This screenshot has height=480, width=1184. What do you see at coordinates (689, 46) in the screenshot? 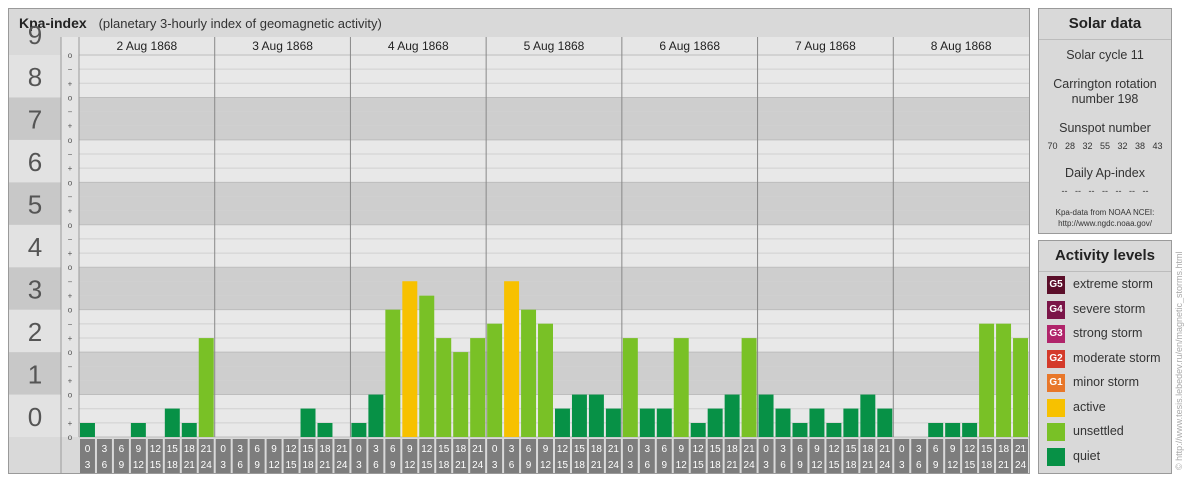
I see `day-label: 6 Aug 1868` at bounding box center [689, 46].